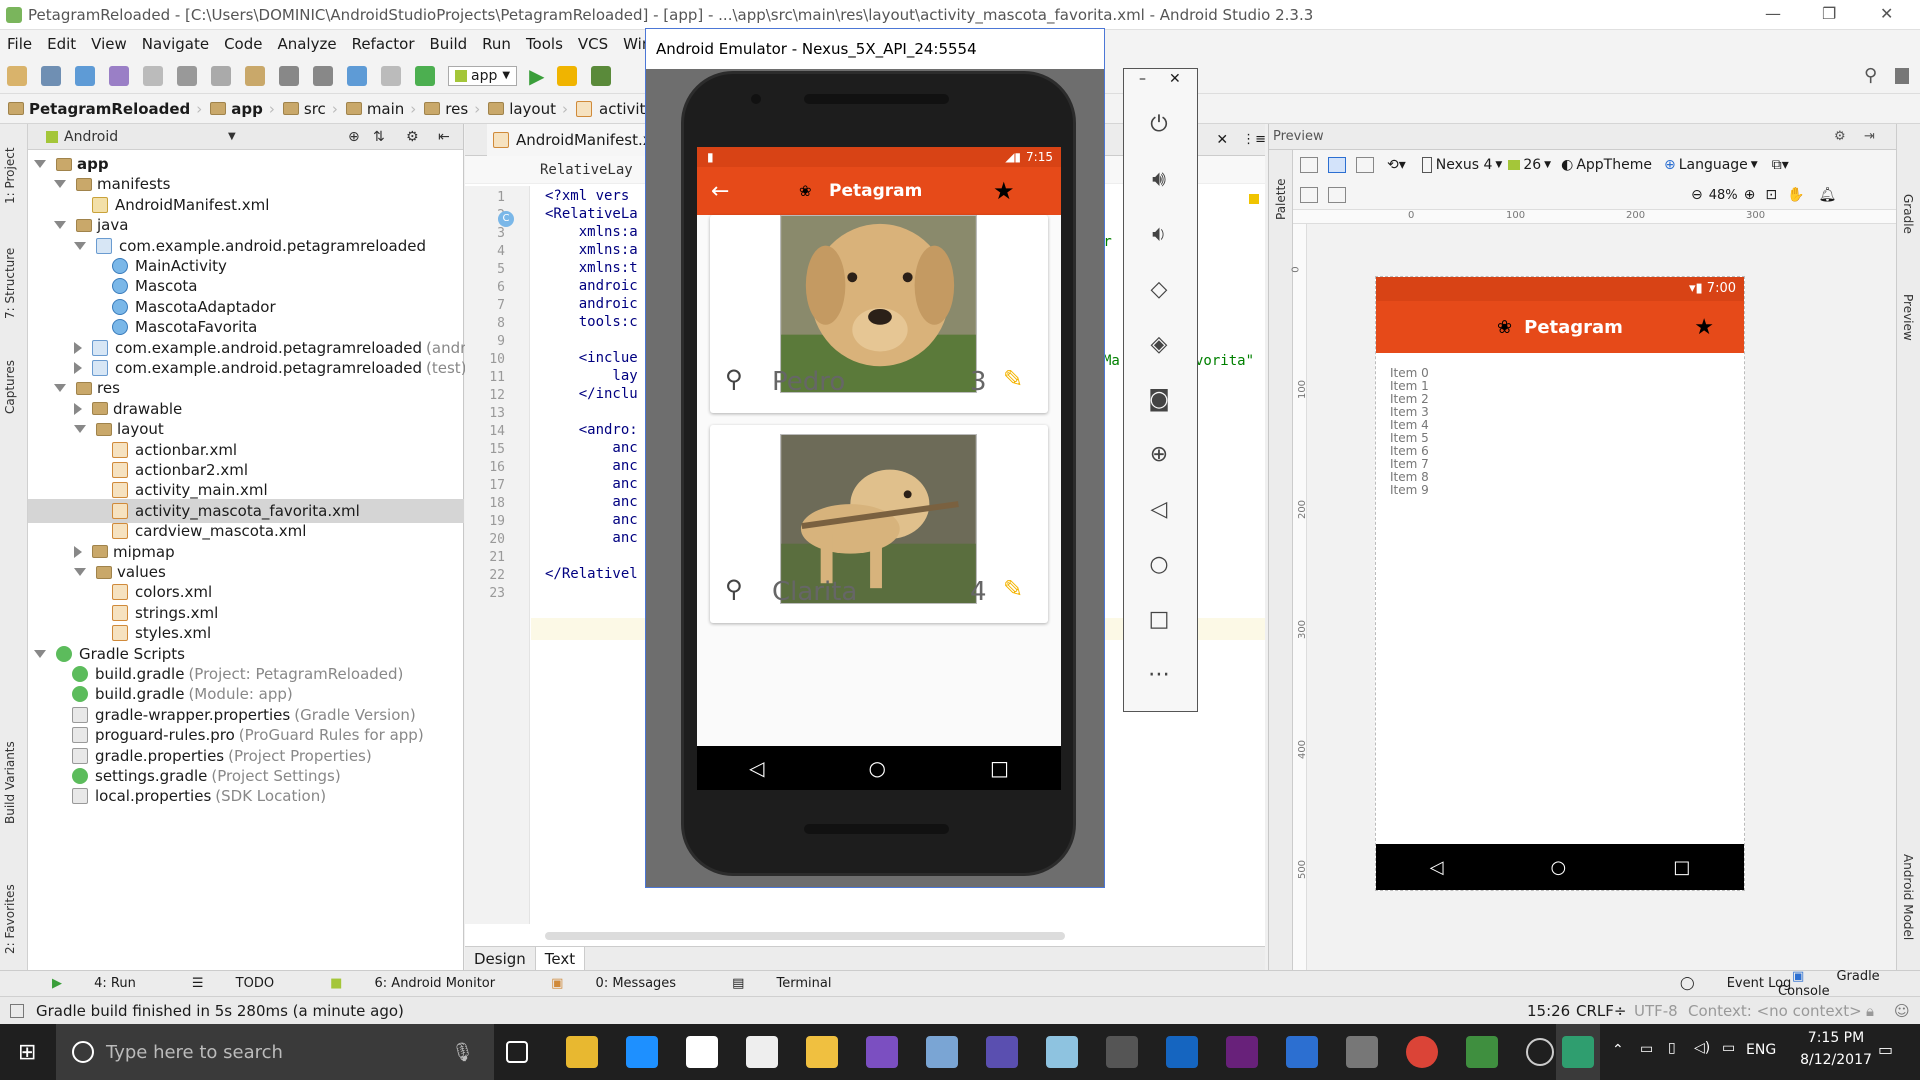  What do you see at coordinates (1159, 124) in the screenshot?
I see `power-icon: ⏻` at bounding box center [1159, 124].